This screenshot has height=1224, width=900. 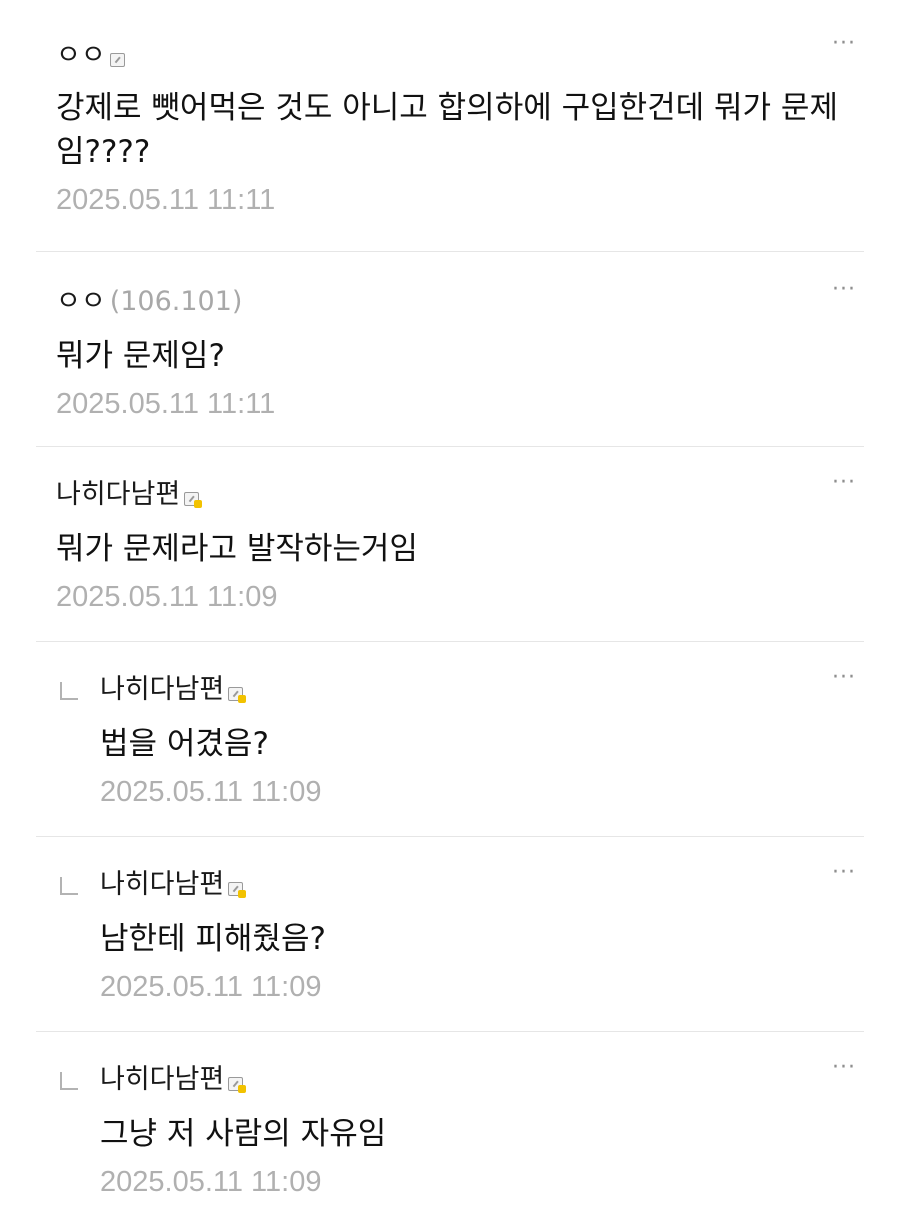 What do you see at coordinates (447, 130) in the screenshot?
I see `comment-text: 강제로 뺏어먹은 것도 아니고 합의하에 구입한건데 뭐가 문제임????` at bounding box center [447, 130].